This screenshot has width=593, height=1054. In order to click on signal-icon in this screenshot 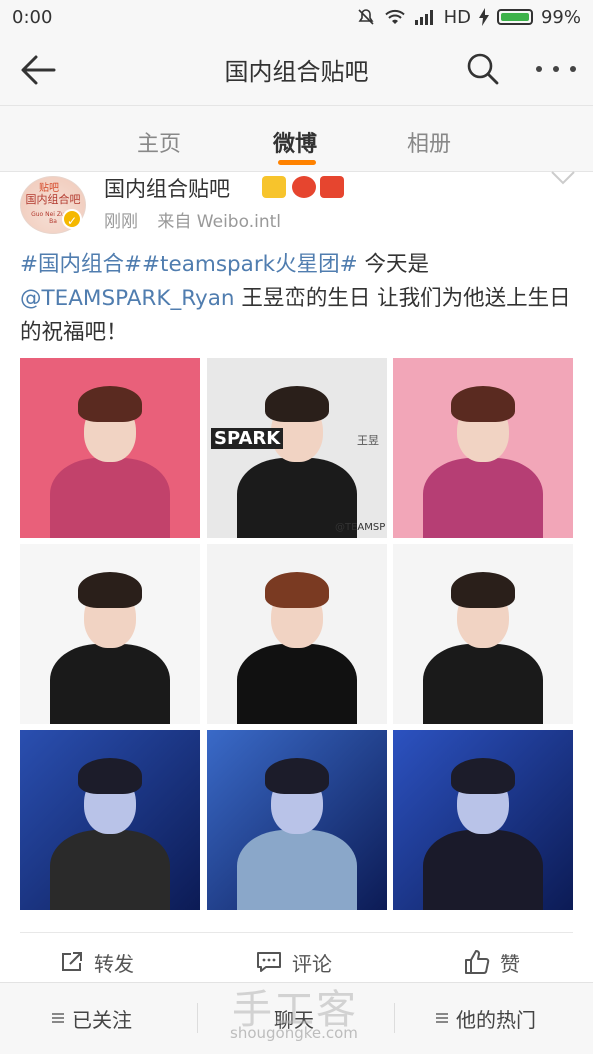, I will do `click(423, 17)`.